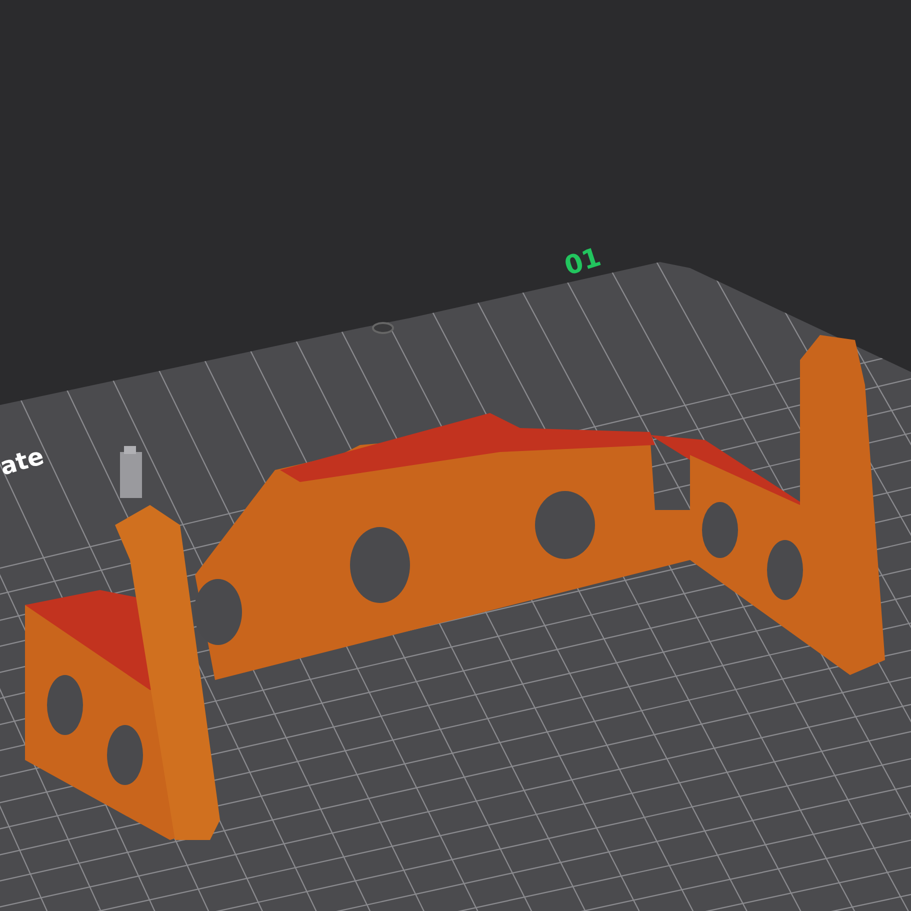  I want to click on post-drawing, so click(131, 472).